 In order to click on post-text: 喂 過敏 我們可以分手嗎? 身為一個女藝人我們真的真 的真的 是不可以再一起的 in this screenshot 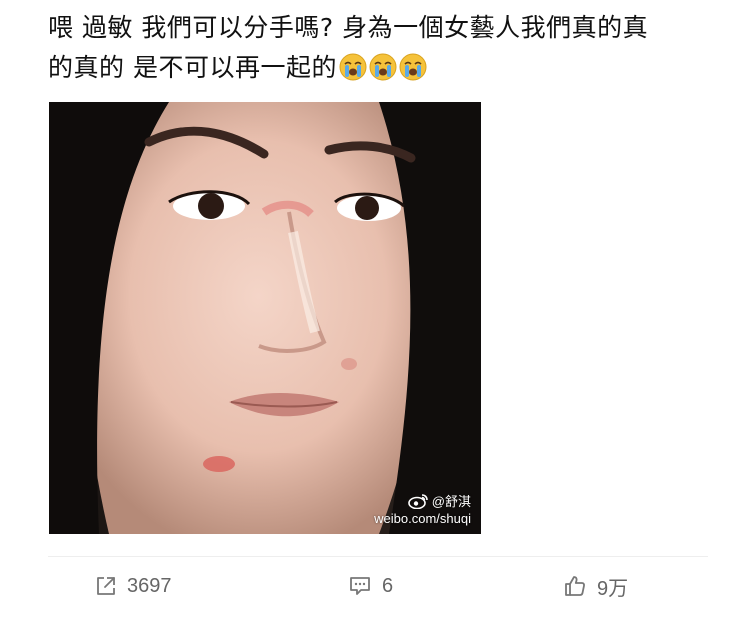, I will do `click(378, 48)`.